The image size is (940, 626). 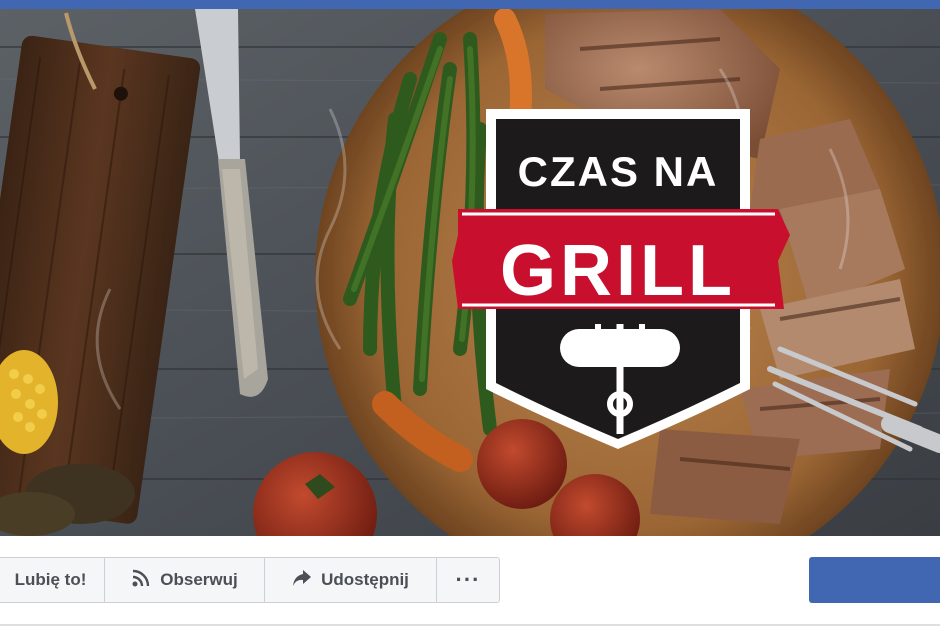 What do you see at coordinates (141, 580) in the screenshot?
I see `rss-icon` at bounding box center [141, 580].